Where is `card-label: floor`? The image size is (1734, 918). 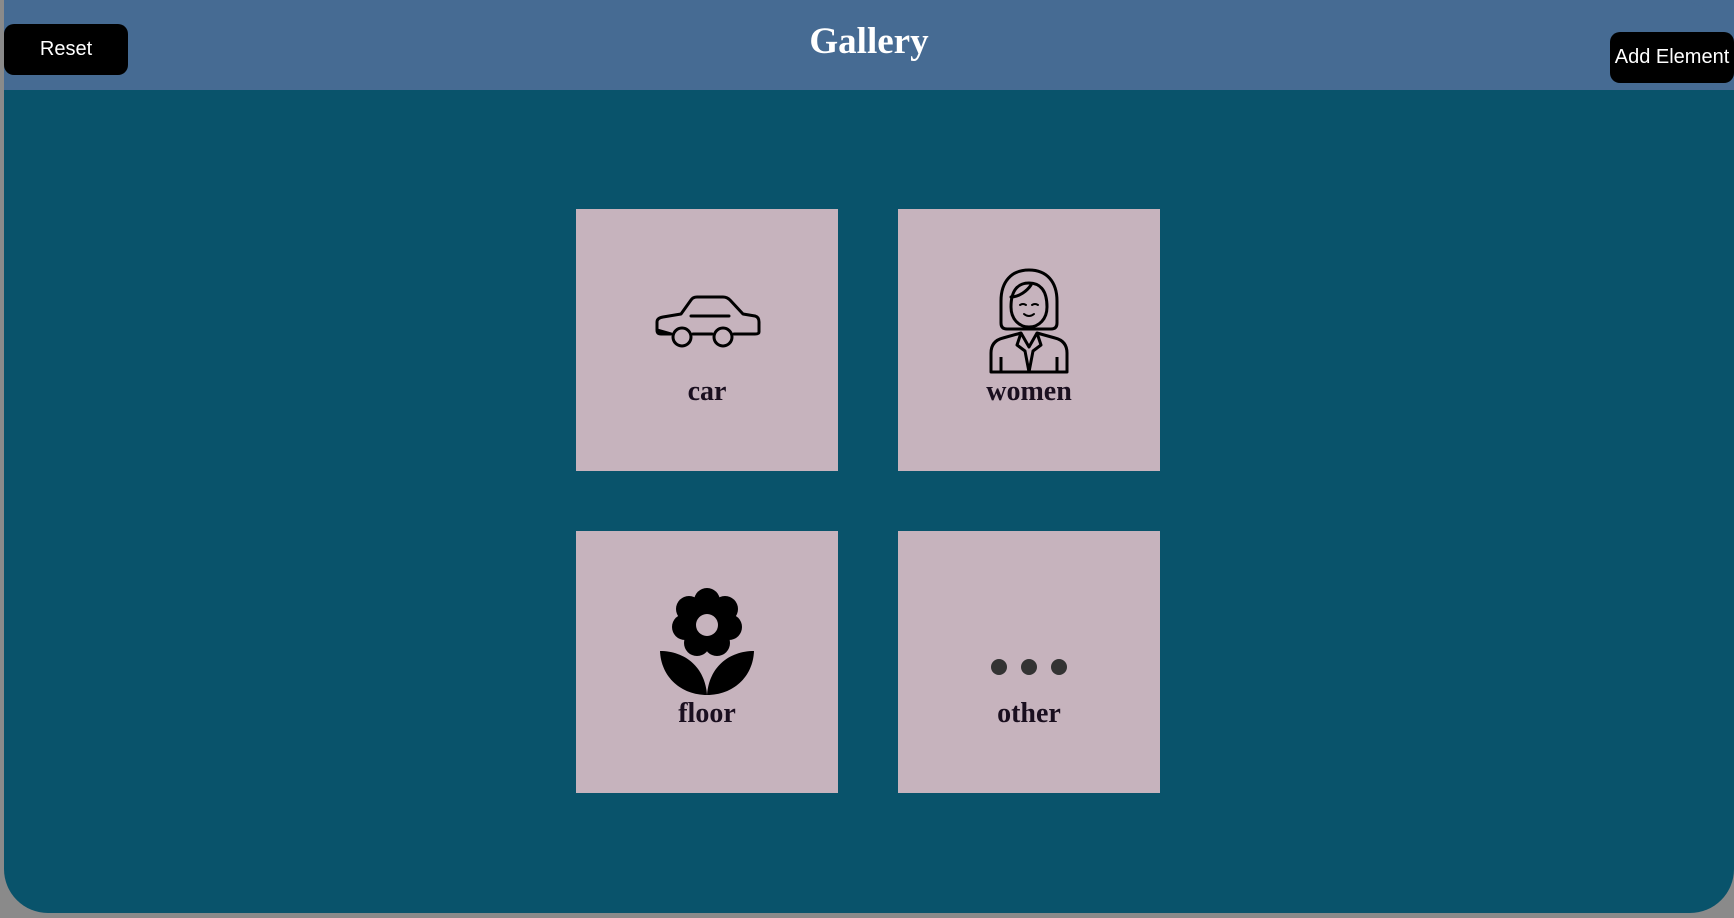
card-label: floor is located at coordinates (707, 713).